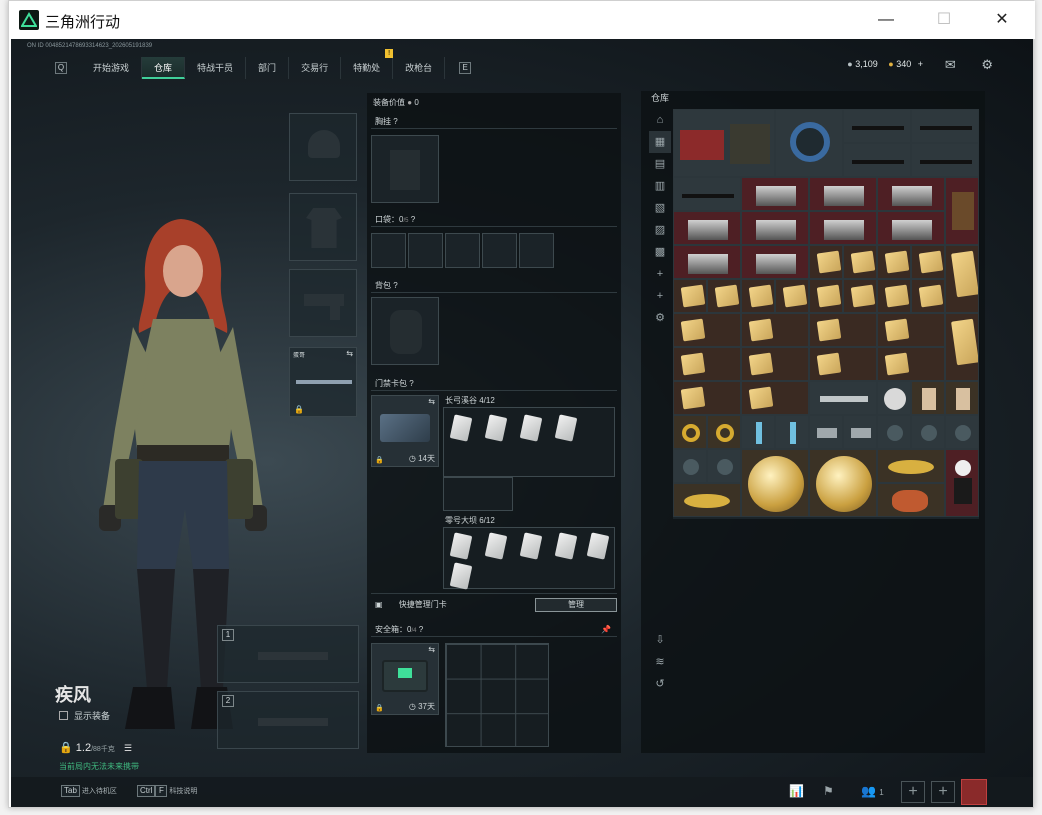 This screenshot has height=815, width=1042. Describe the element at coordinates (962, 483) in the screenshot. I see `stash-item-doll` at that location.